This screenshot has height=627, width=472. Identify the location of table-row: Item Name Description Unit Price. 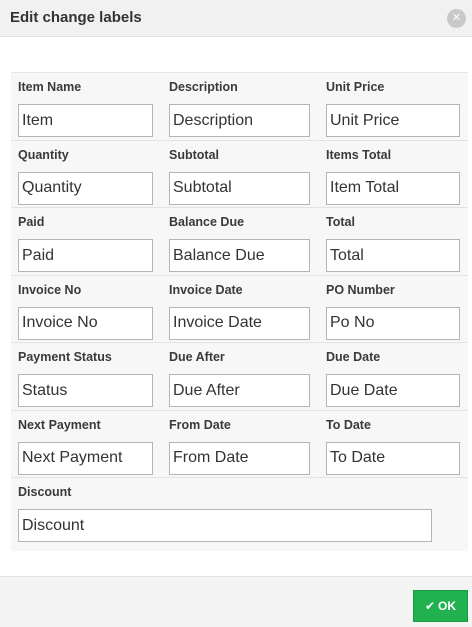
(239, 107).